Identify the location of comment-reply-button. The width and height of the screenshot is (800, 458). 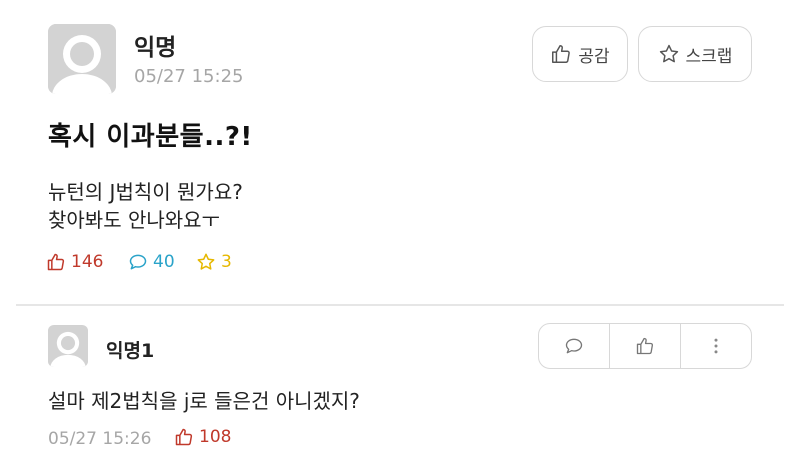
(574, 346).